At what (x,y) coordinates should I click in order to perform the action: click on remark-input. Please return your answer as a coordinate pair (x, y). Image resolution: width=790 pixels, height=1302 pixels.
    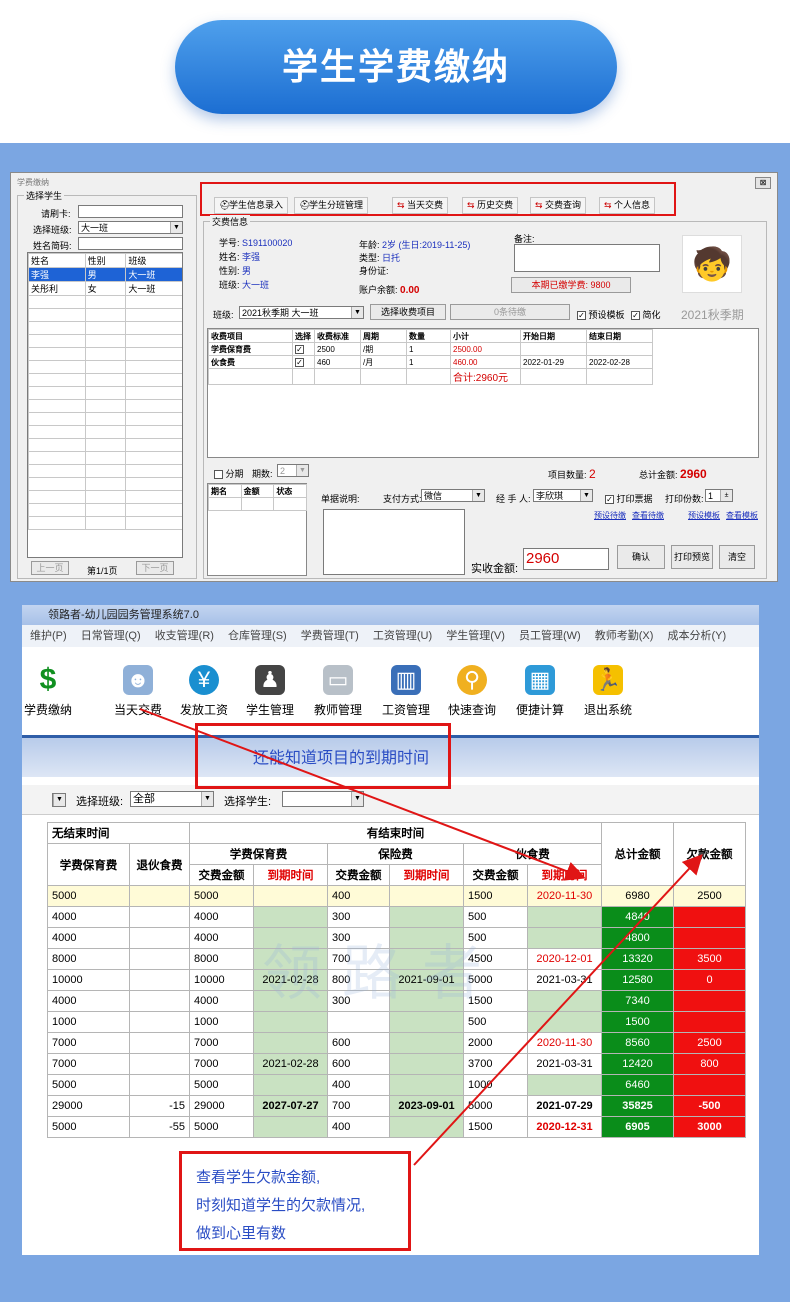
    Looking at the image, I should click on (587, 258).